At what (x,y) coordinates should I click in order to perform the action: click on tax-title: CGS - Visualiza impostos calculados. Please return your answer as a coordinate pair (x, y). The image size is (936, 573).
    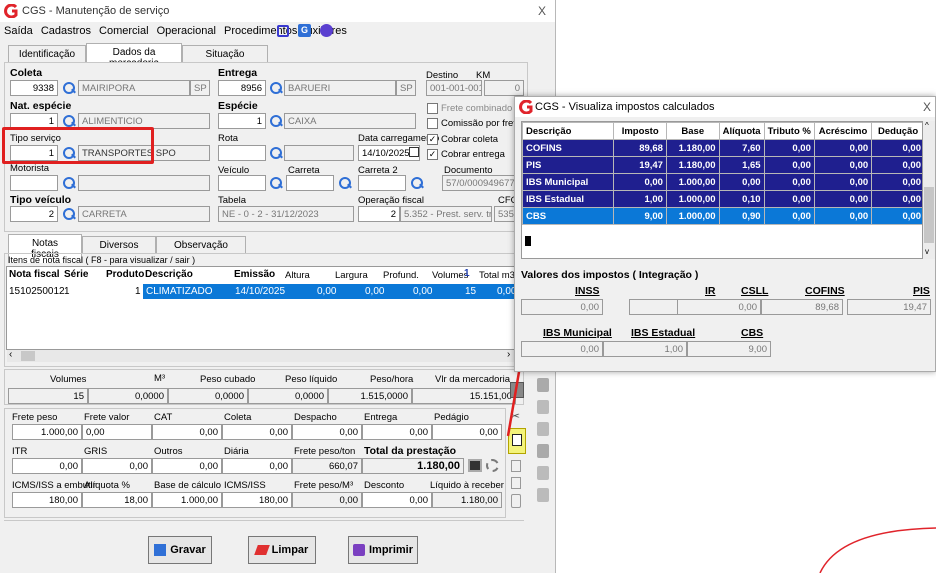
    Looking at the image, I should click on (625, 107).